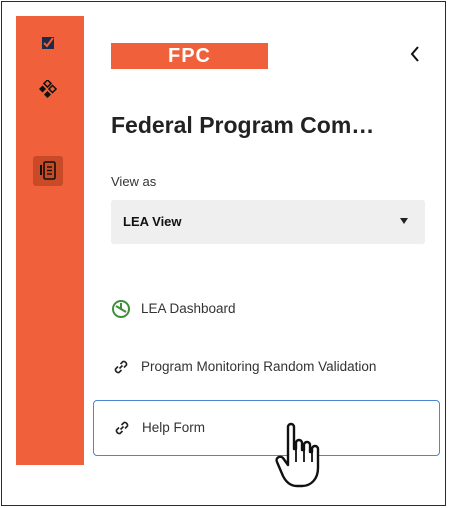 The width and height of the screenshot is (449, 508). Describe the element at coordinates (189, 56) in the screenshot. I see `fpc-logo: FPC` at that location.